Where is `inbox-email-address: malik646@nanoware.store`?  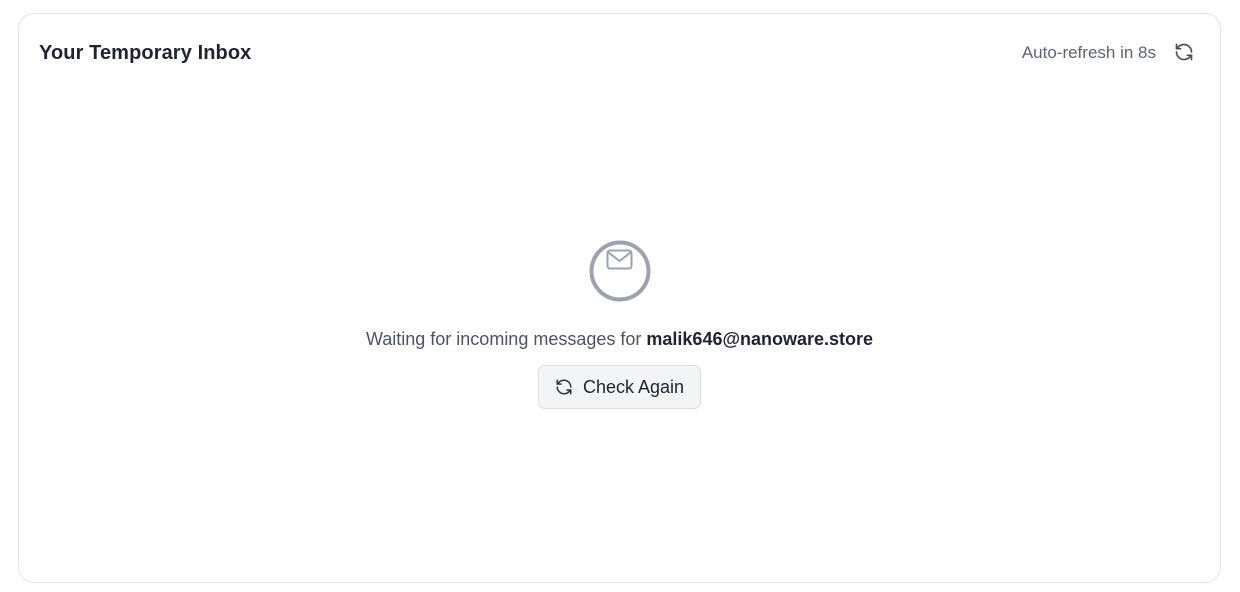
inbox-email-address: malik646@nanoware.store is located at coordinates (760, 339).